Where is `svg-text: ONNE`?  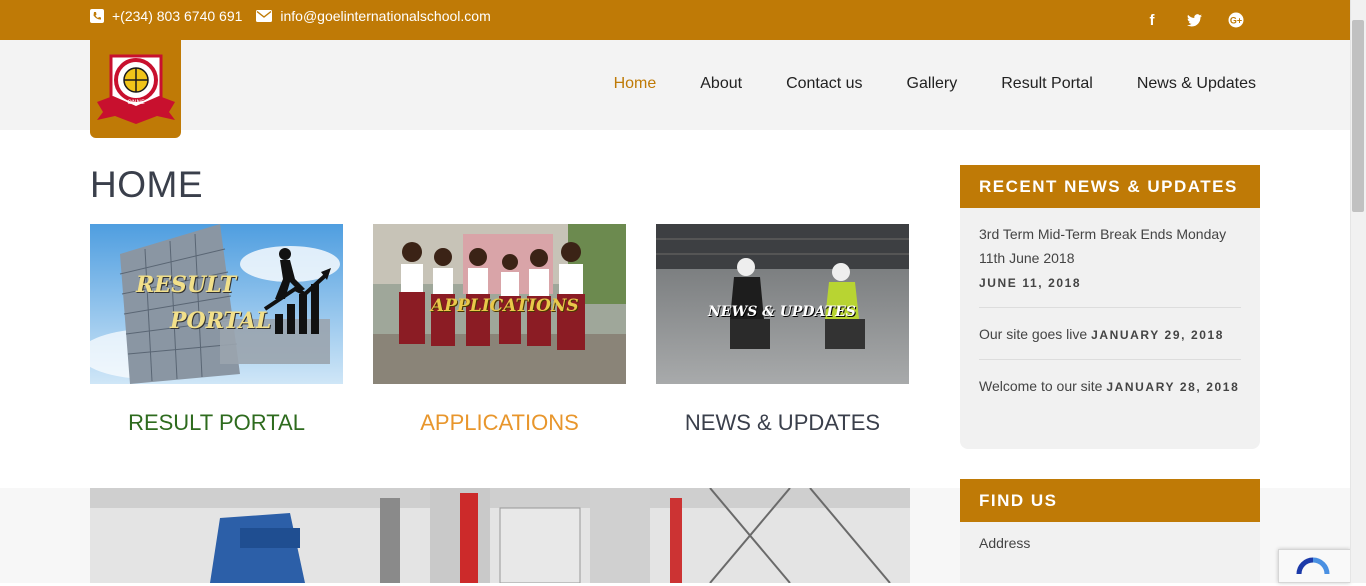 svg-text: ONNE is located at coordinates (136, 102).